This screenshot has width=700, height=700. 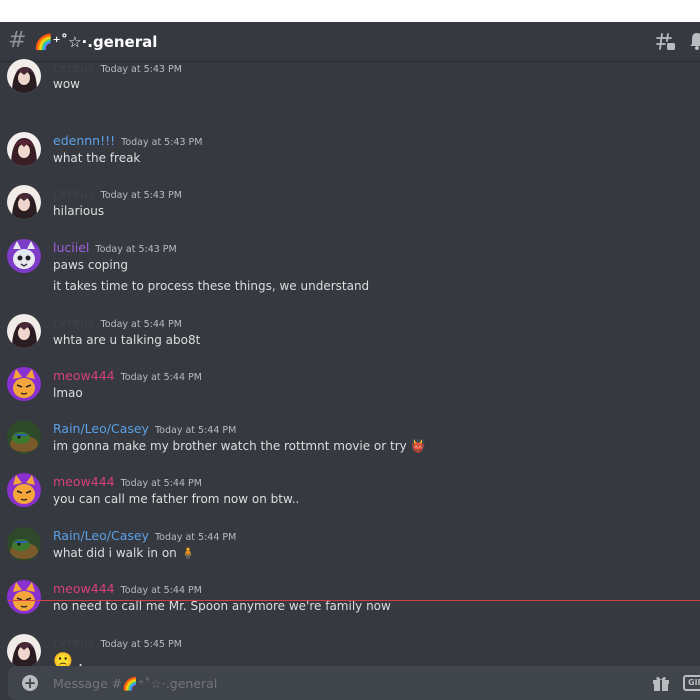 What do you see at coordinates (84, 140) in the screenshot?
I see `message-author: edennn!!!` at bounding box center [84, 140].